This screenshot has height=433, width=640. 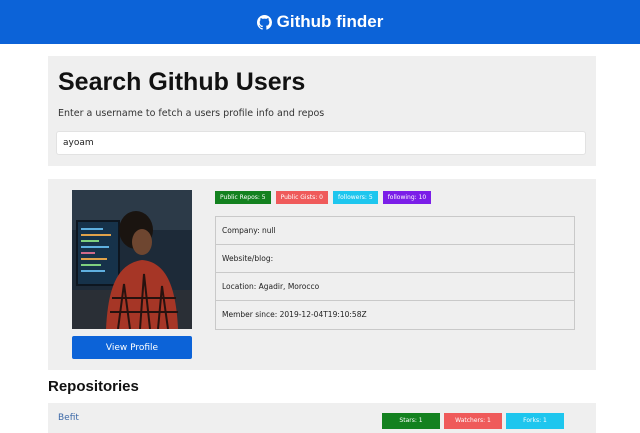 What do you see at coordinates (395, 287) in the screenshot?
I see `location-item: Location: Agadir, Morocco` at bounding box center [395, 287].